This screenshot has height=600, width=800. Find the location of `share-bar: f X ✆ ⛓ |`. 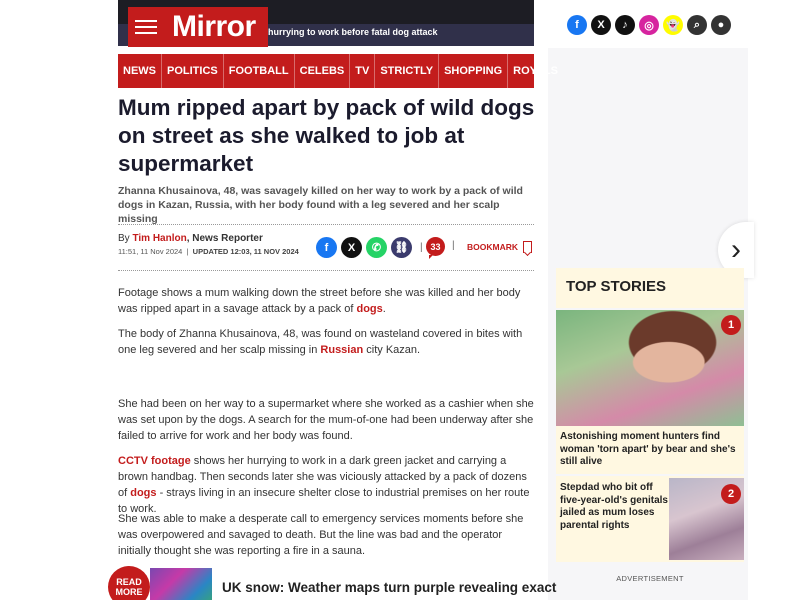

share-bar: f X ✆ ⛓ | is located at coordinates (371, 247).